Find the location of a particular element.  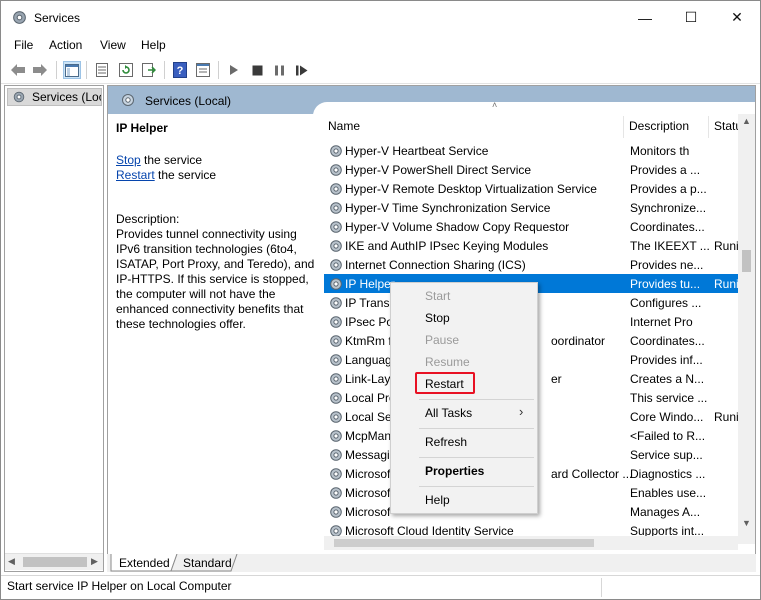

back-button is located at coordinates (18, 70).